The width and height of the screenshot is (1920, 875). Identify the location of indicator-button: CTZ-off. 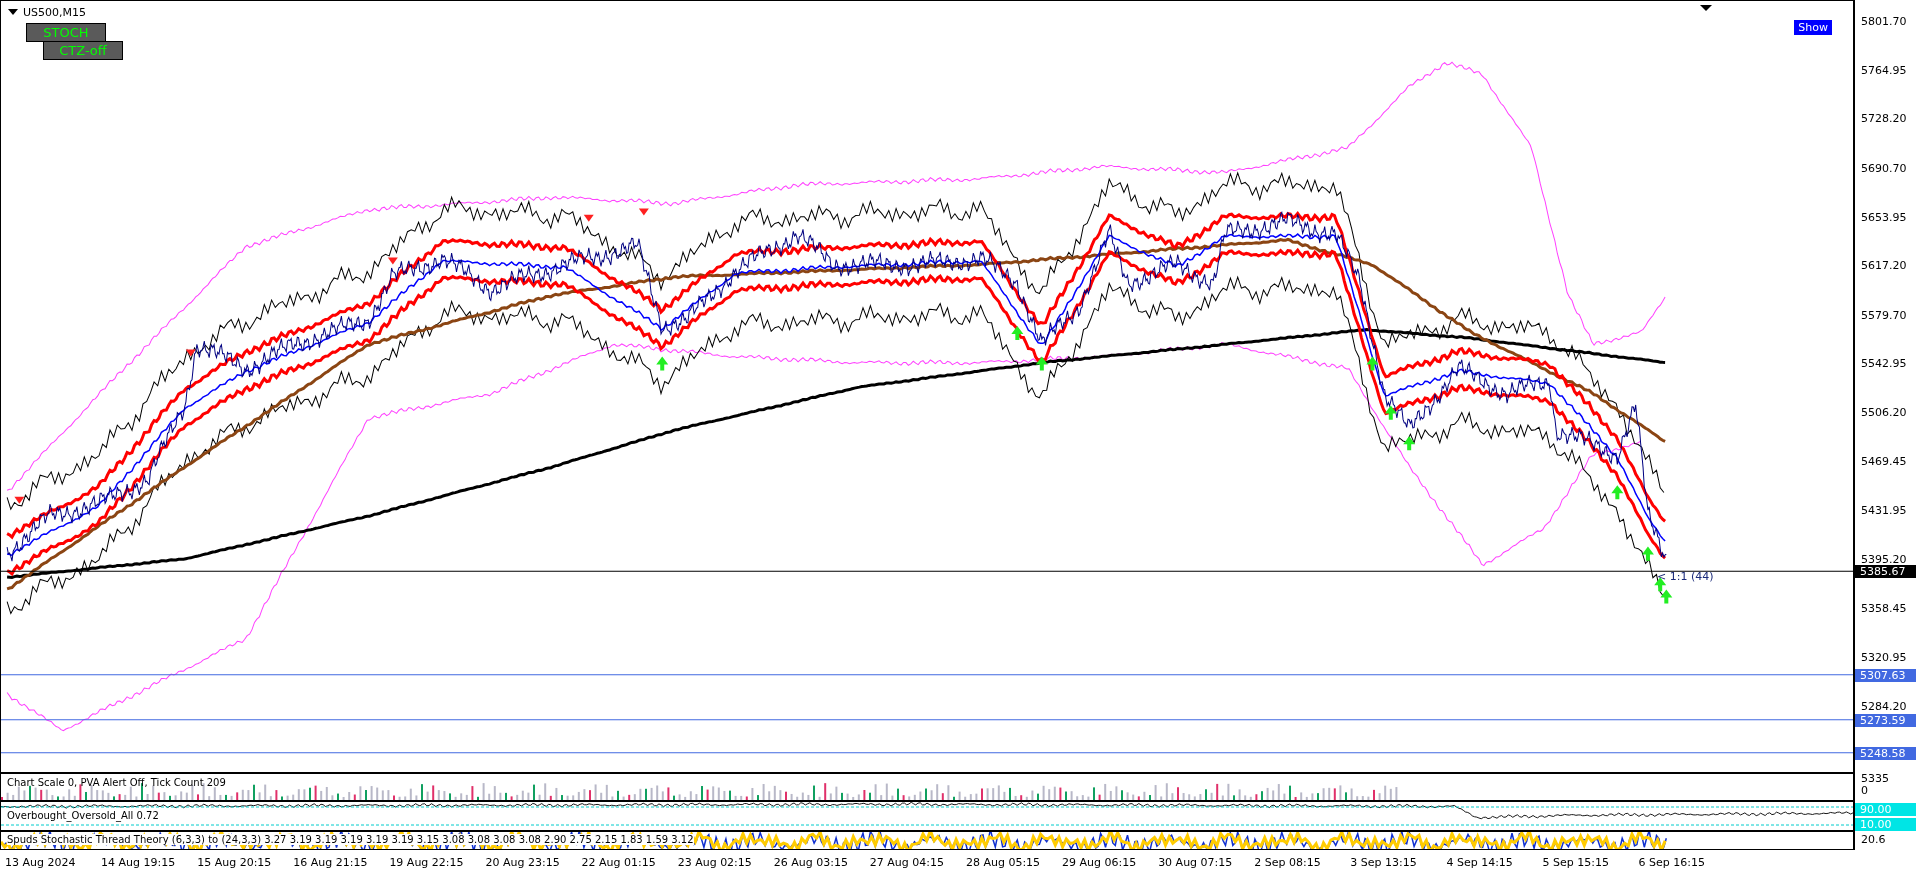
(83, 50).